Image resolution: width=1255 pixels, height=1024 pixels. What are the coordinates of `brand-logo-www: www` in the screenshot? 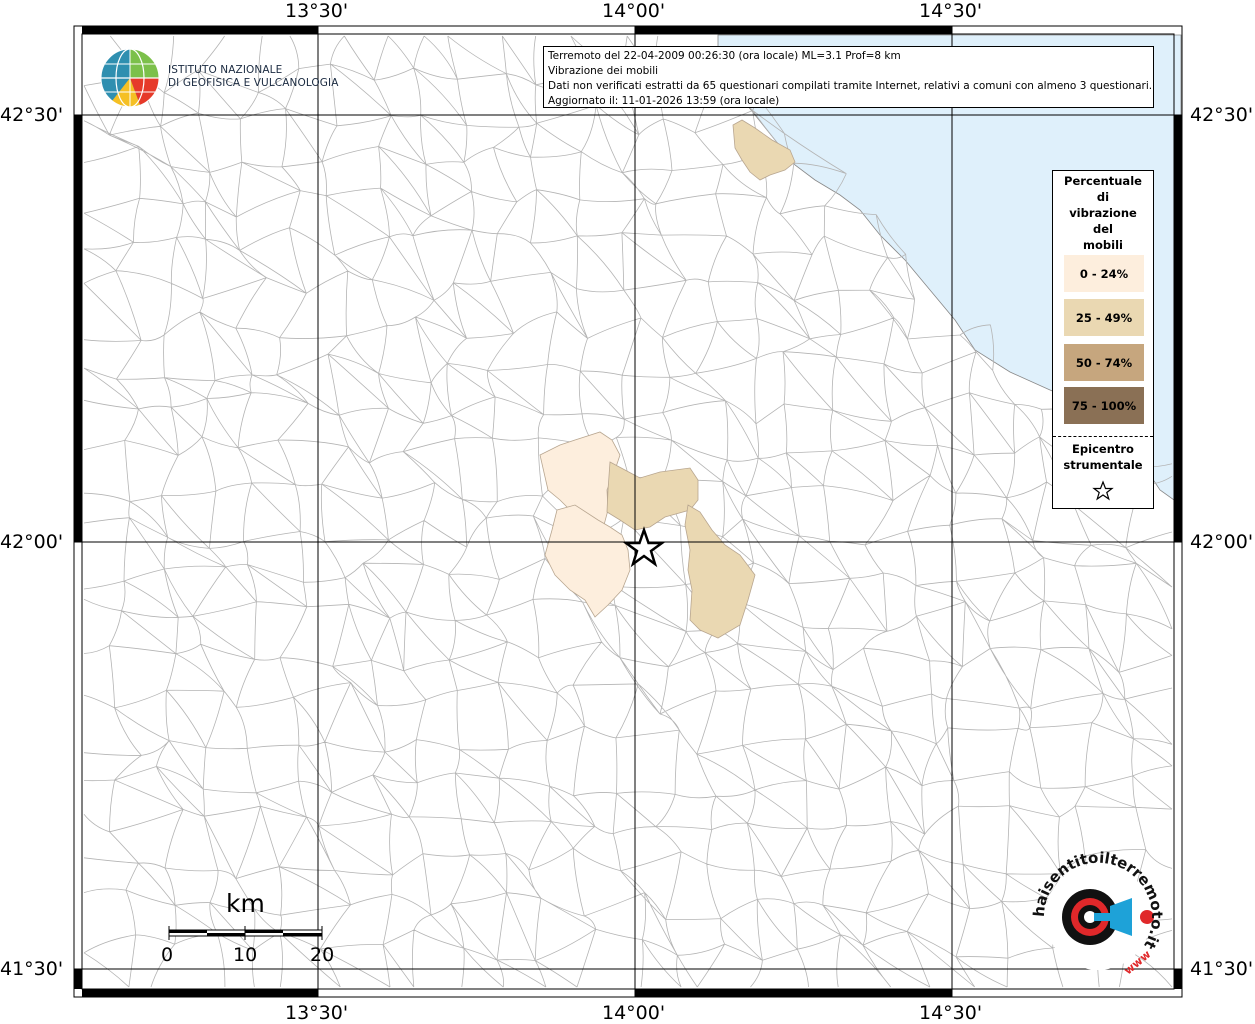 It's located at (1138, 963).